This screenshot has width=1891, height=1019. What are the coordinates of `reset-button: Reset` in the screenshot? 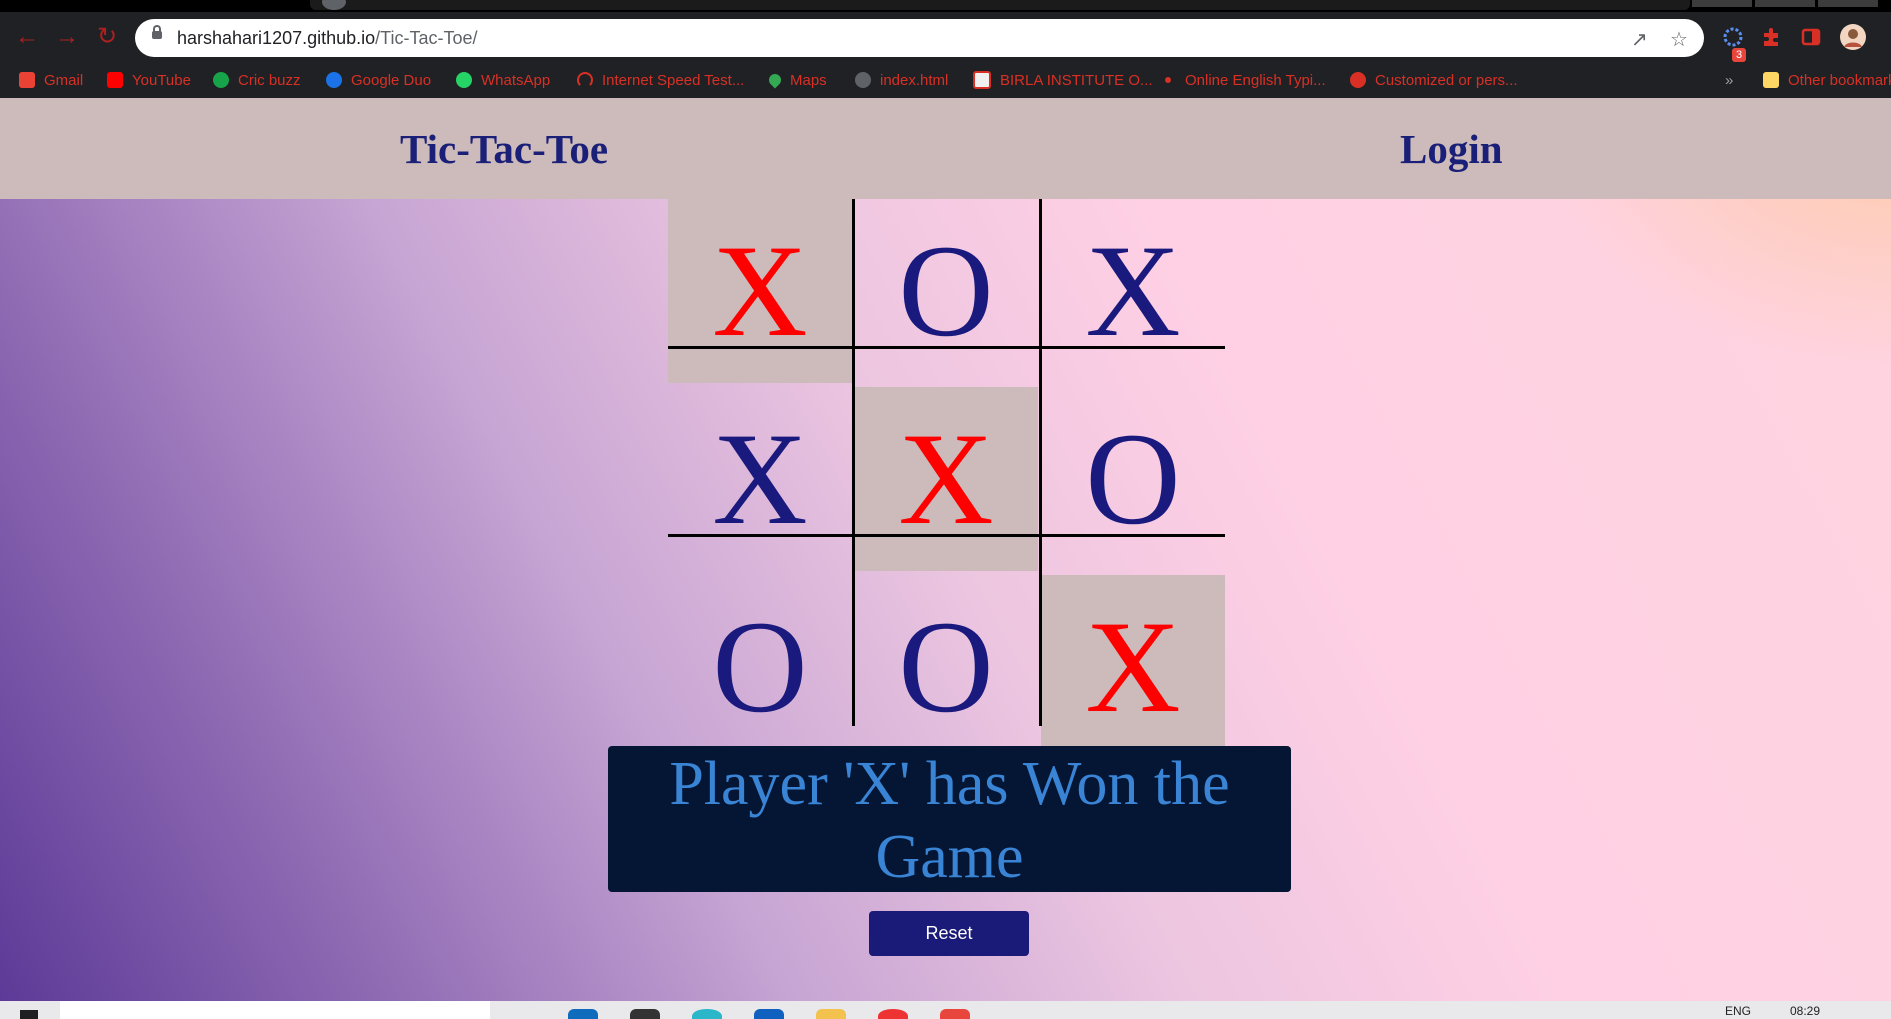 It's located at (949, 933).